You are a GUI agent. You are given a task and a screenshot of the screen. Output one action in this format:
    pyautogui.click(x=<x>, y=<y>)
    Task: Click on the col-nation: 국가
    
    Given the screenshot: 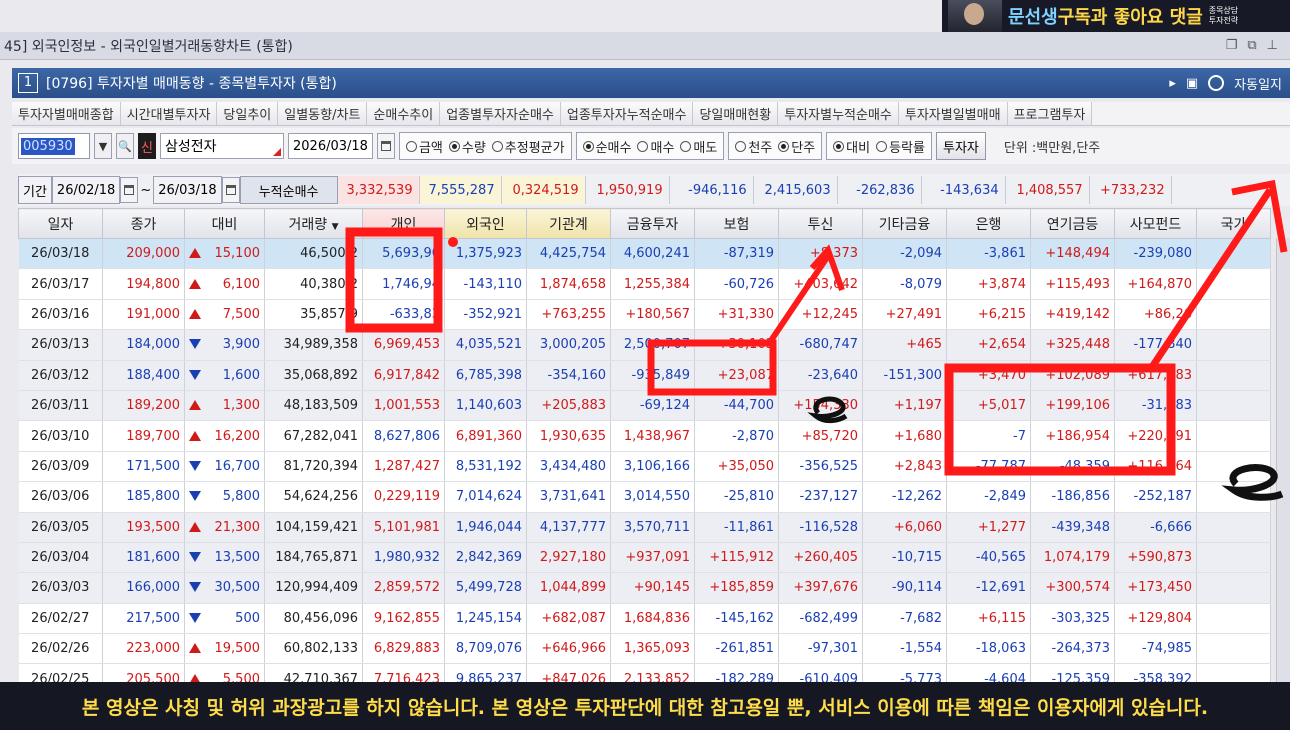 What is the action you would take?
    pyautogui.click(x=1233, y=223)
    